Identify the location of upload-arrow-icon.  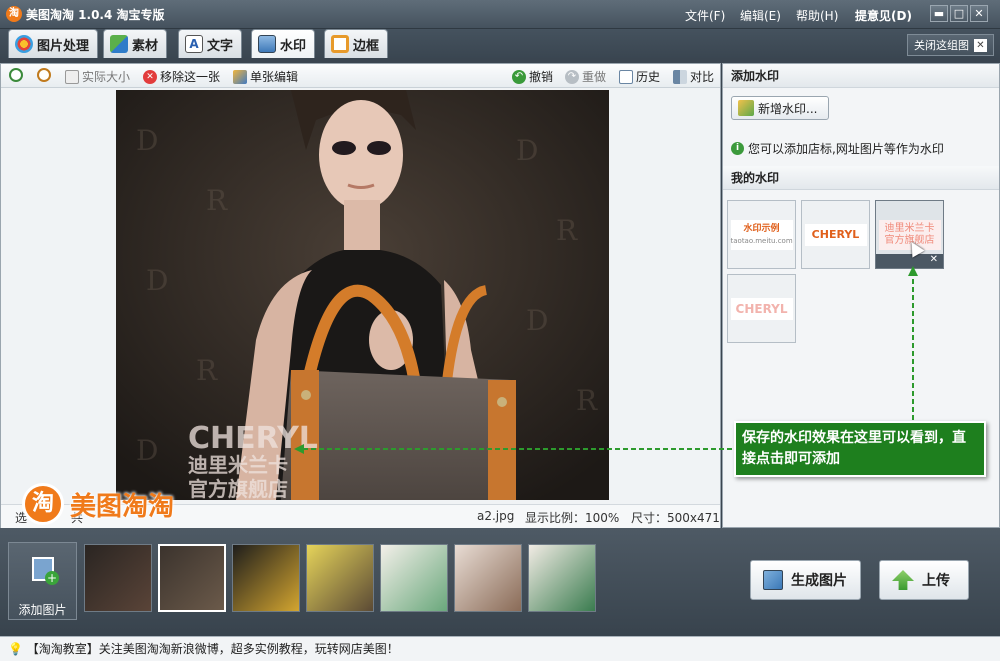
(903, 580).